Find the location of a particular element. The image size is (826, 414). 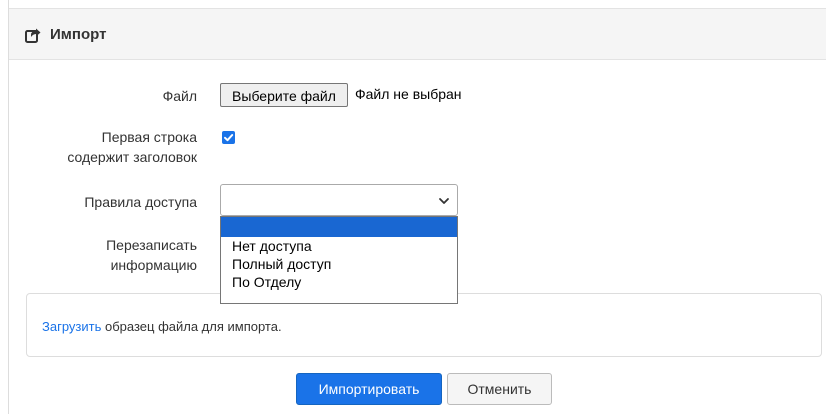

overwrite-label-line1: Перезаписать is located at coordinates (151, 245).